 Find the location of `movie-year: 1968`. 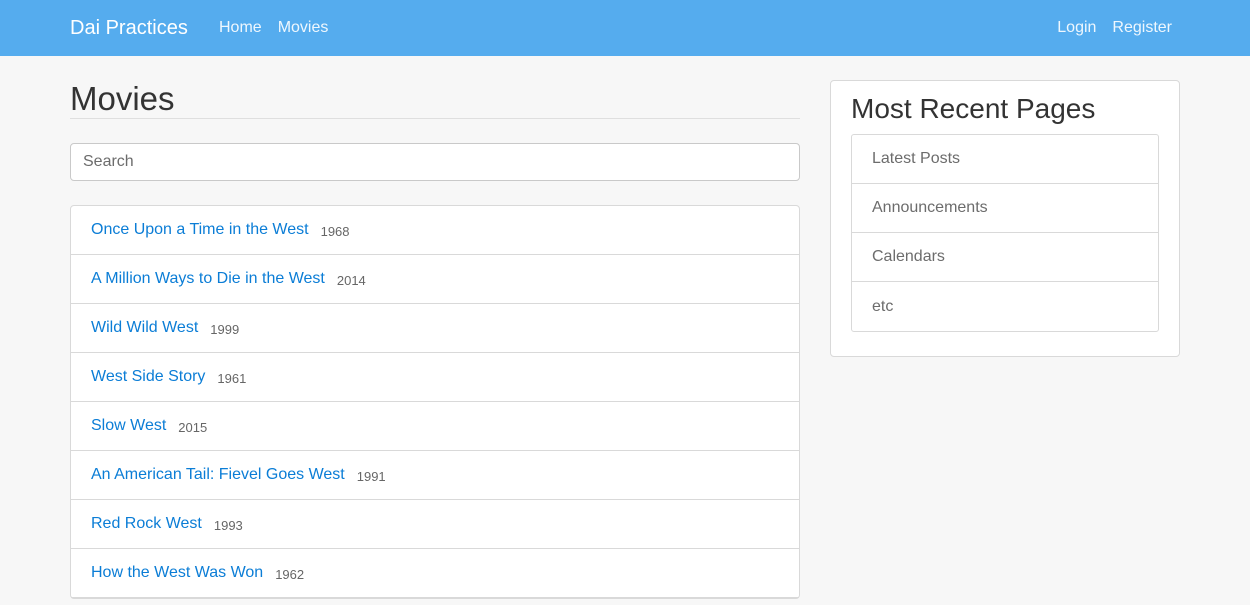

movie-year: 1968 is located at coordinates (335, 231).